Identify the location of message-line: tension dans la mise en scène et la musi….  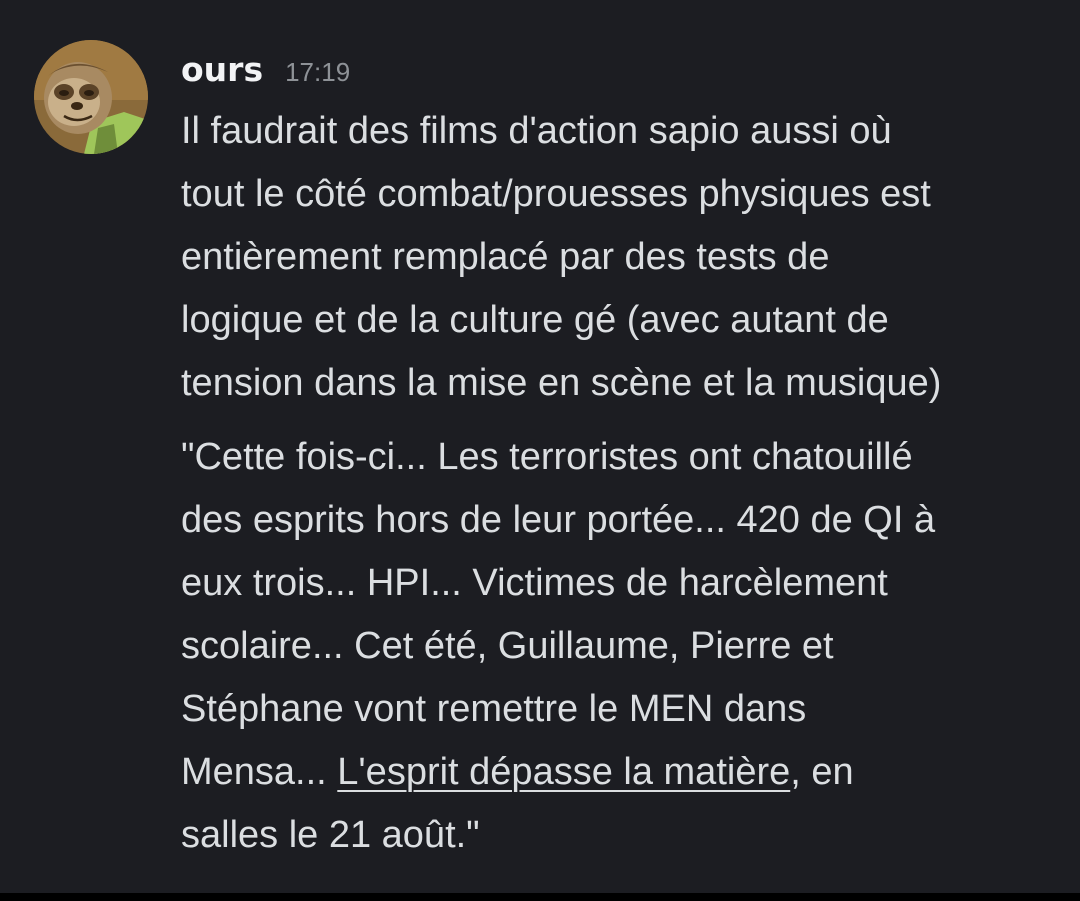
(561, 383).